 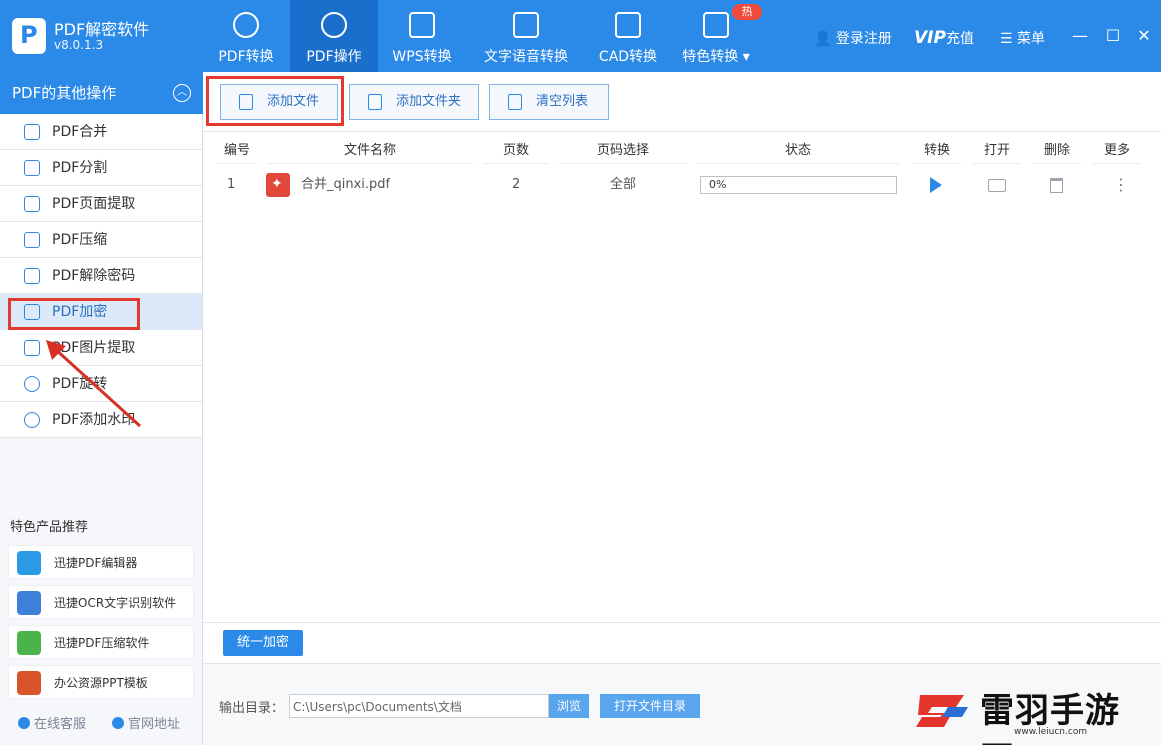 I want to click on gear-icon, so click(x=334, y=25).